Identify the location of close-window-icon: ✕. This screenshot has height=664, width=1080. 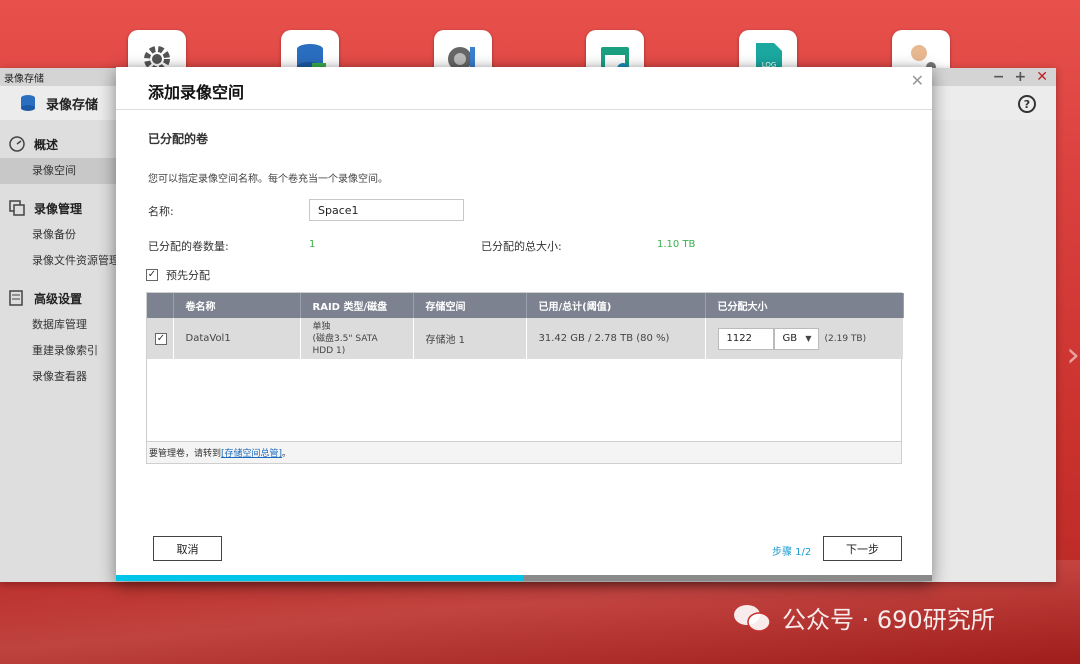
(1042, 77).